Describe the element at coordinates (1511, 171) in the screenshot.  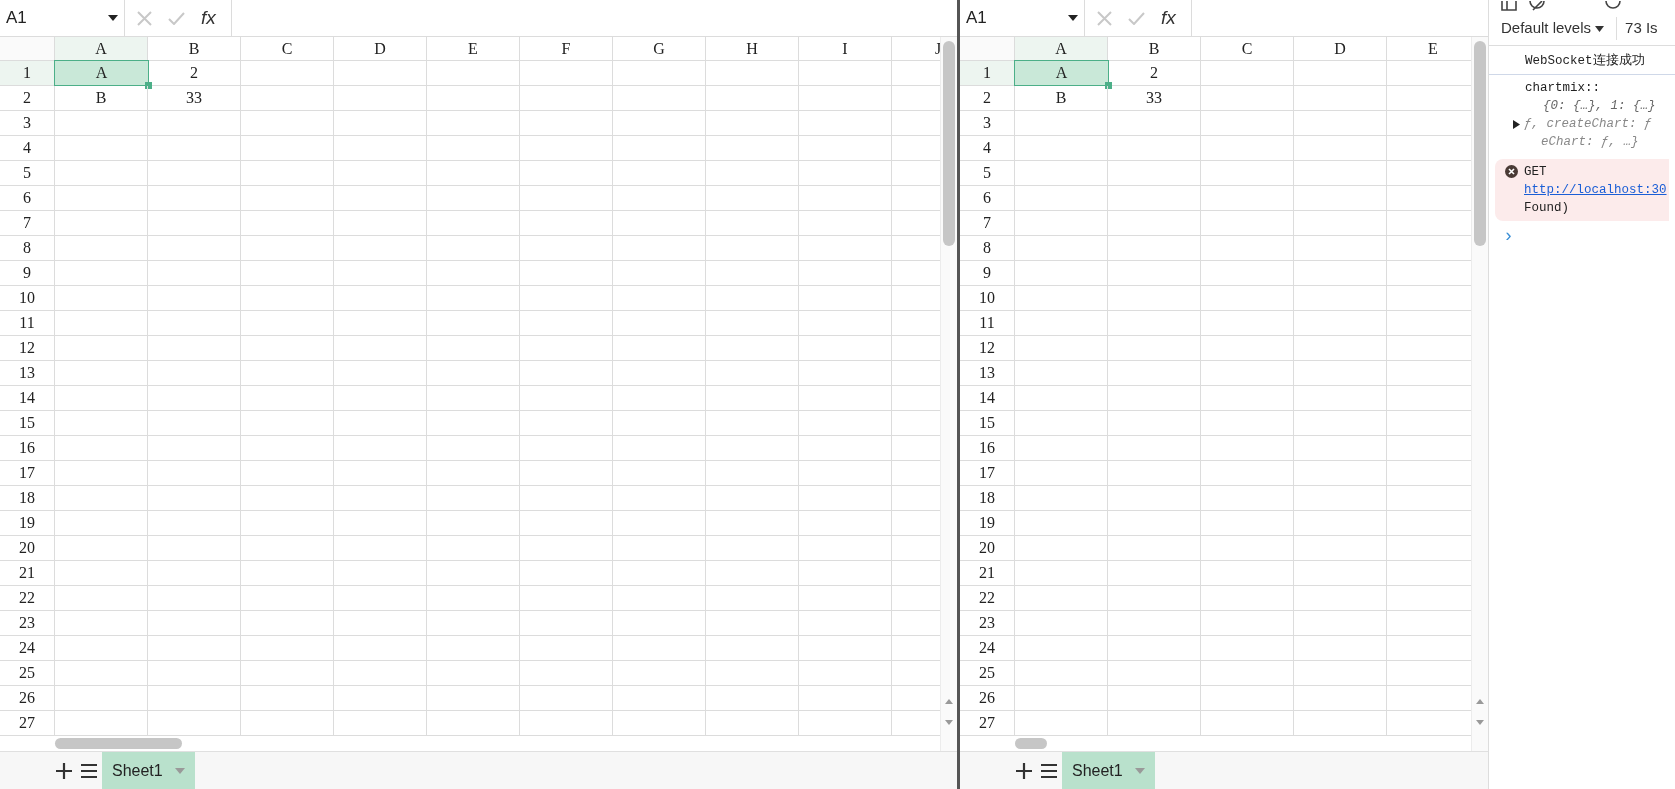
I see `error-icon` at that location.